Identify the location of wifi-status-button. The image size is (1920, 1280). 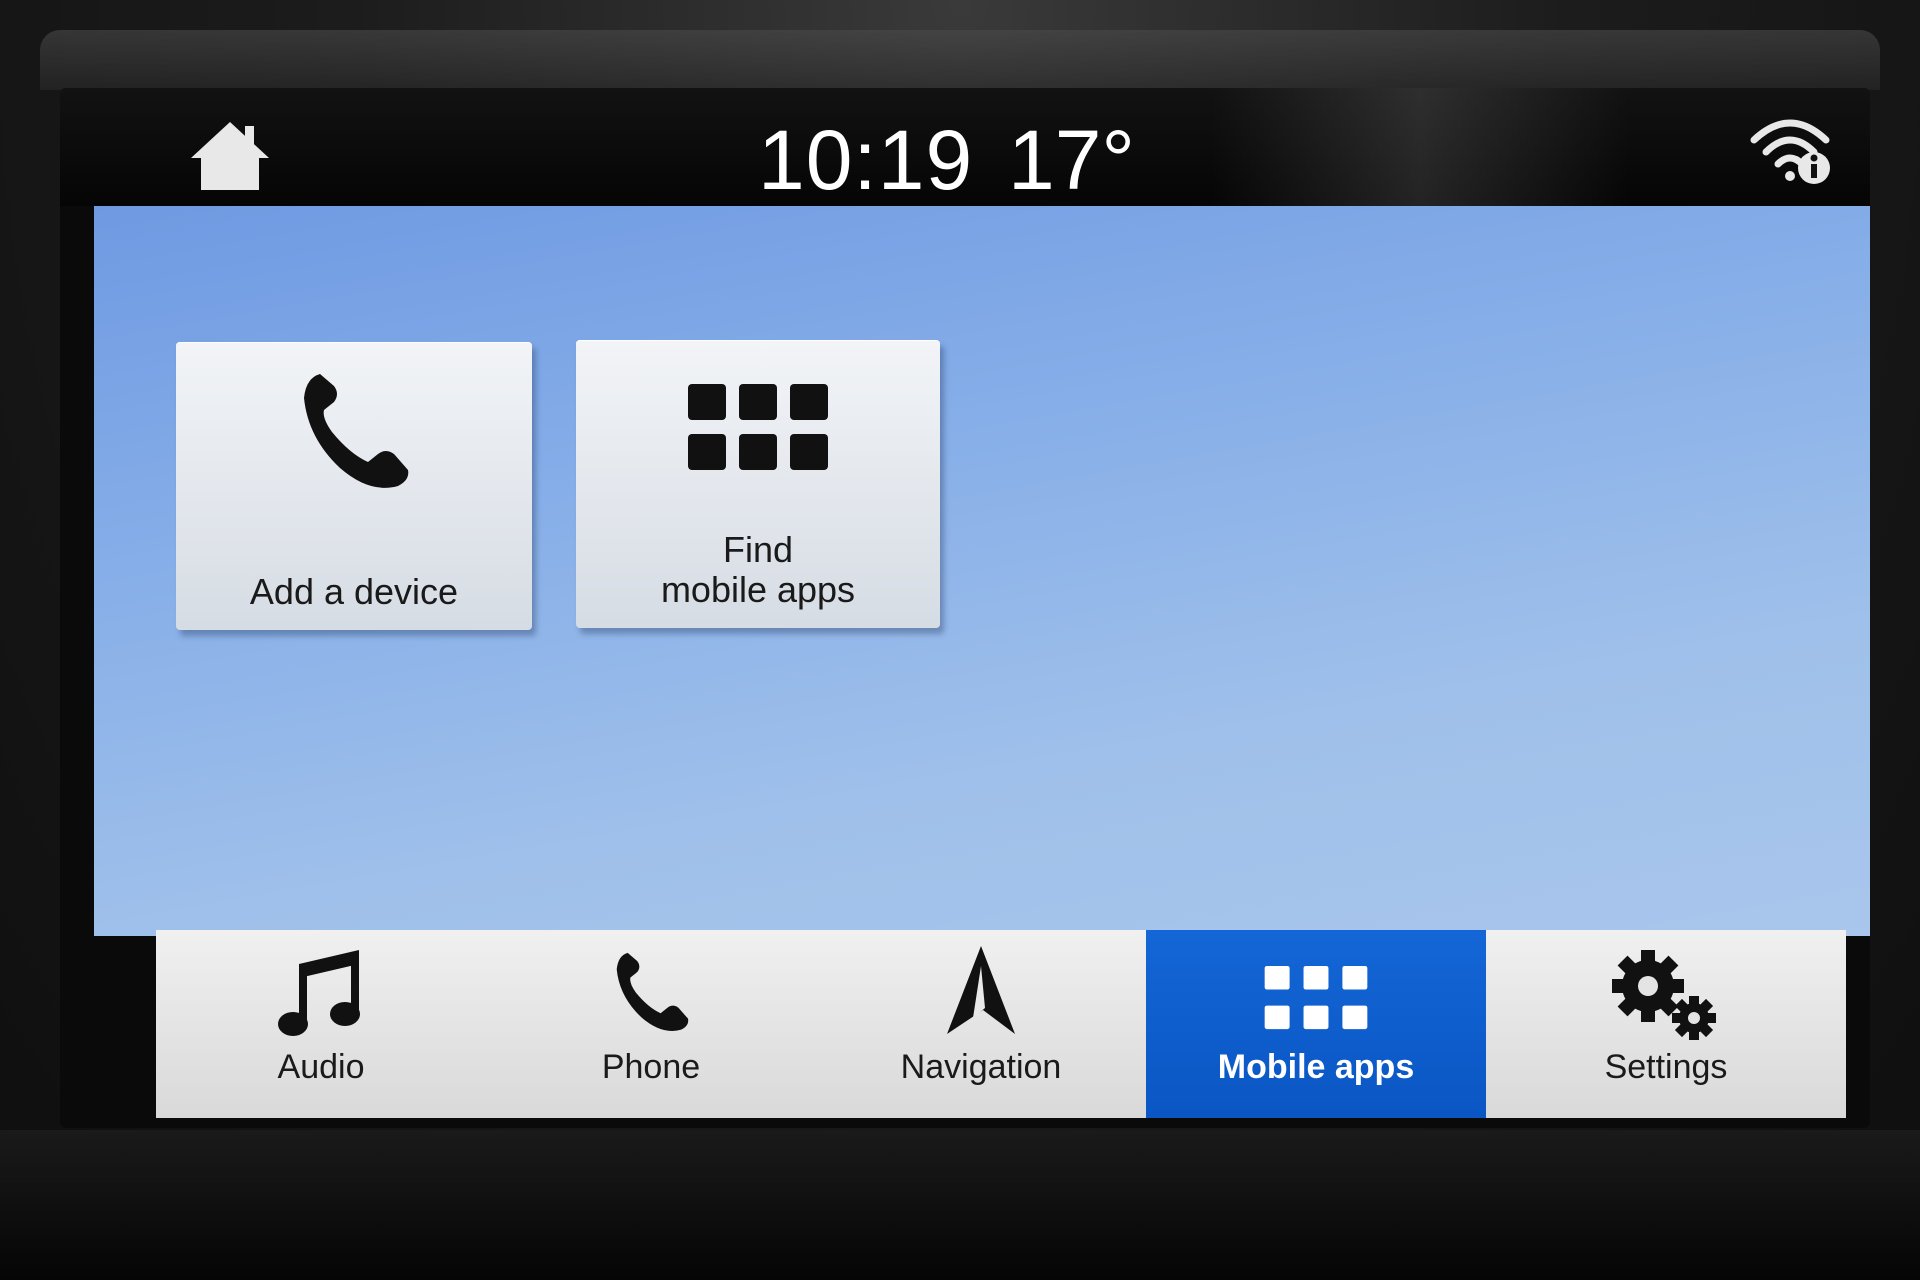
(1790, 147).